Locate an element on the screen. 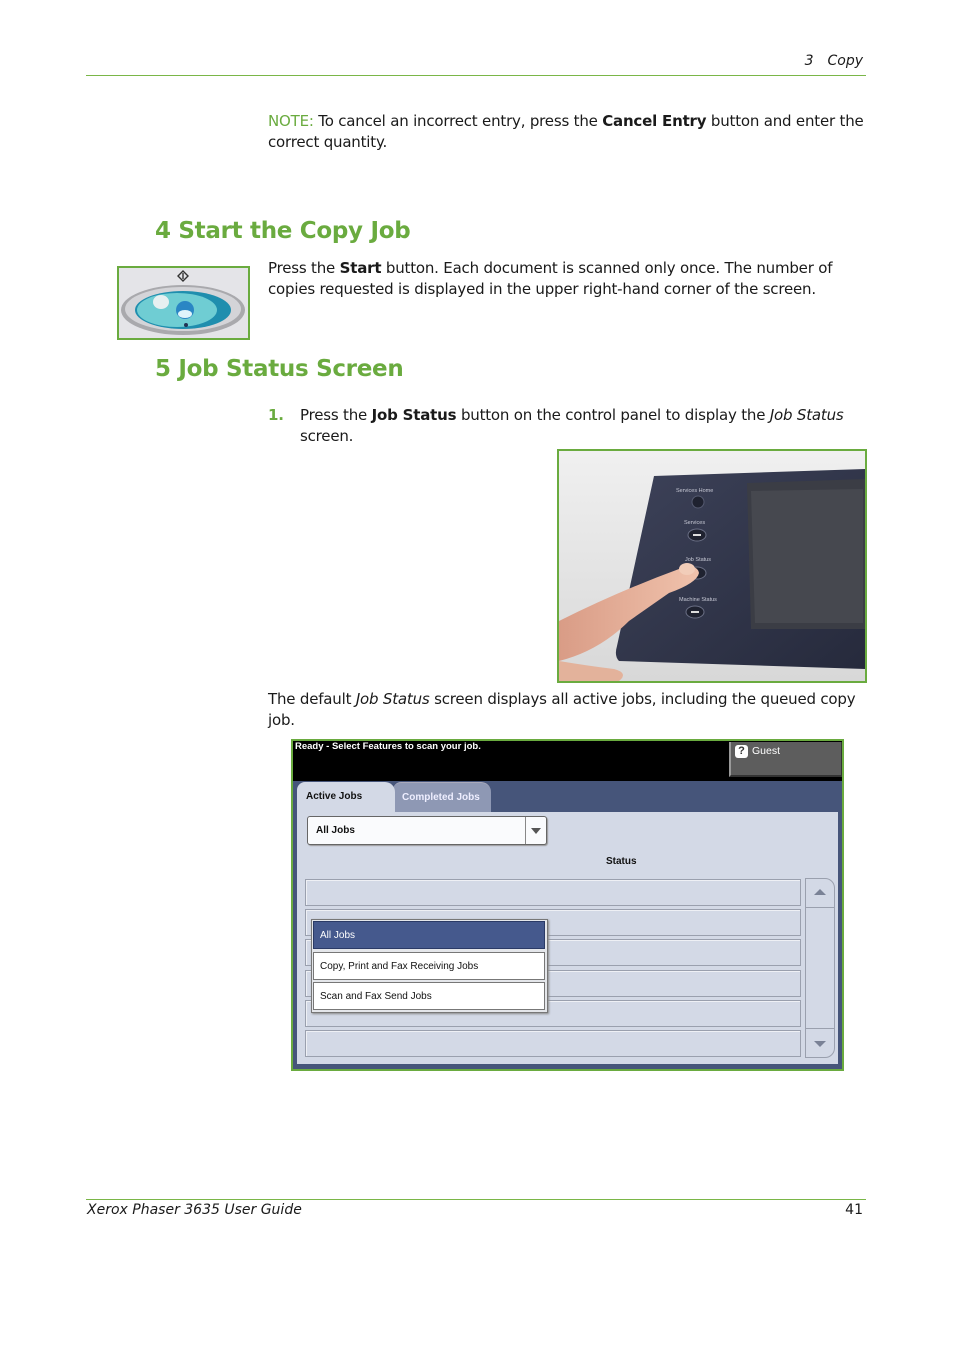 The width and height of the screenshot is (954, 1350). note-label: NOTE: is located at coordinates (291, 121).